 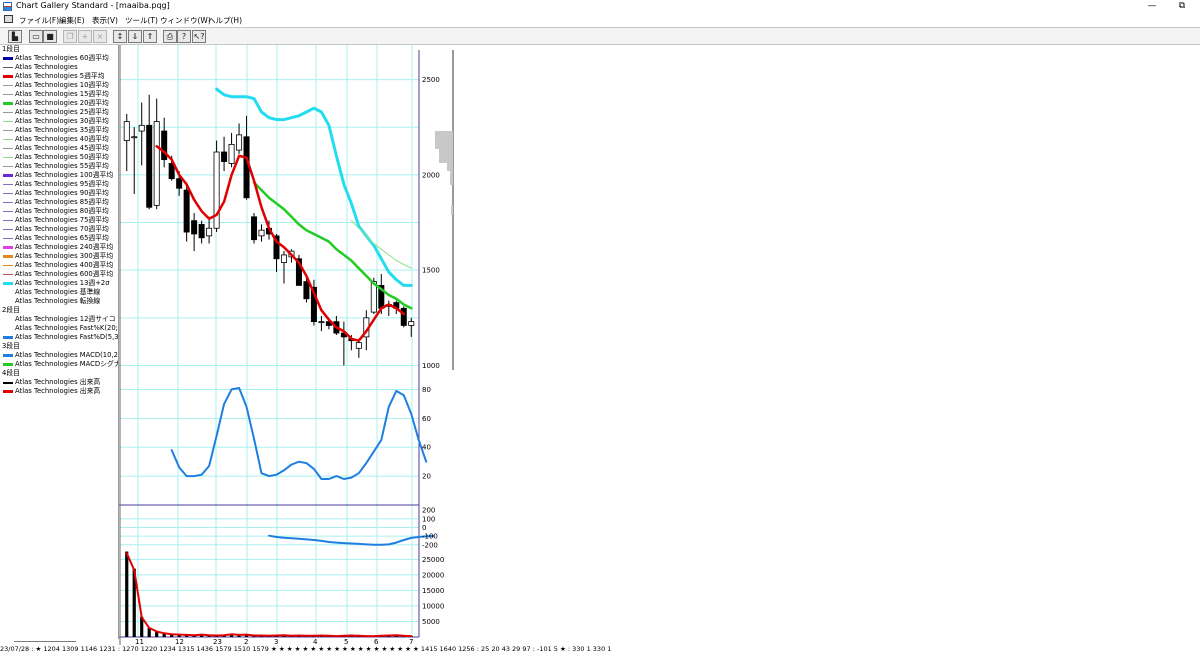 I want to click on legend-label: Atlas Technologies 出来高, so click(x=58, y=382).